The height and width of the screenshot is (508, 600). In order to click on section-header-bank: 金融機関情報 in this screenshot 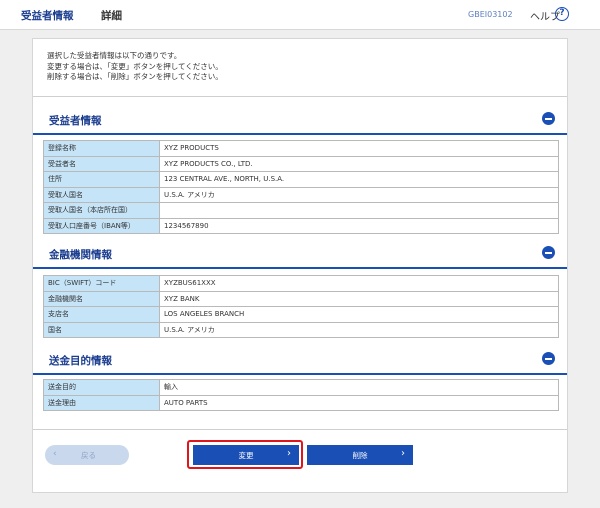, I will do `click(300, 254)`.